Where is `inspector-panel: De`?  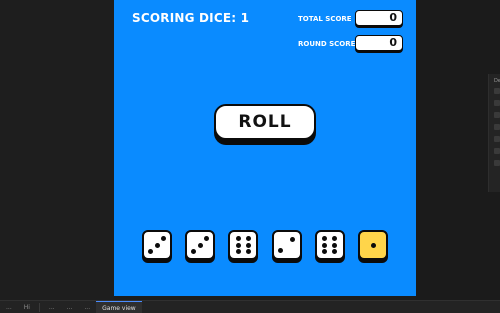
inspector-panel: De is located at coordinates (494, 133).